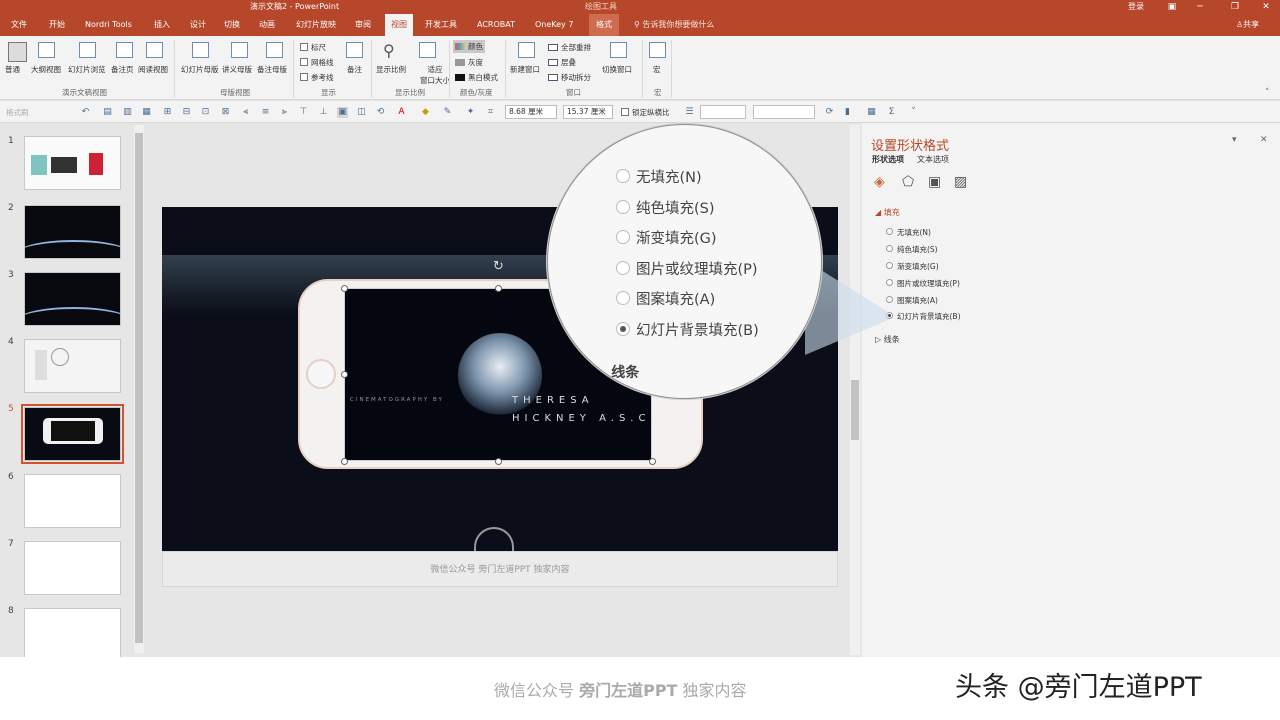 The image size is (1280, 720). I want to click on shape-fill-icon: ◆, so click(425, 112).